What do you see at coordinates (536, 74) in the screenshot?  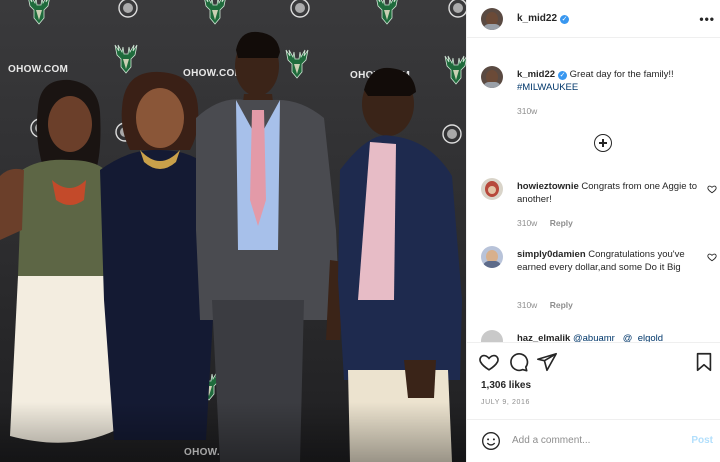 I see `caption-username: k_mid22` at bounding box center [536, 74].